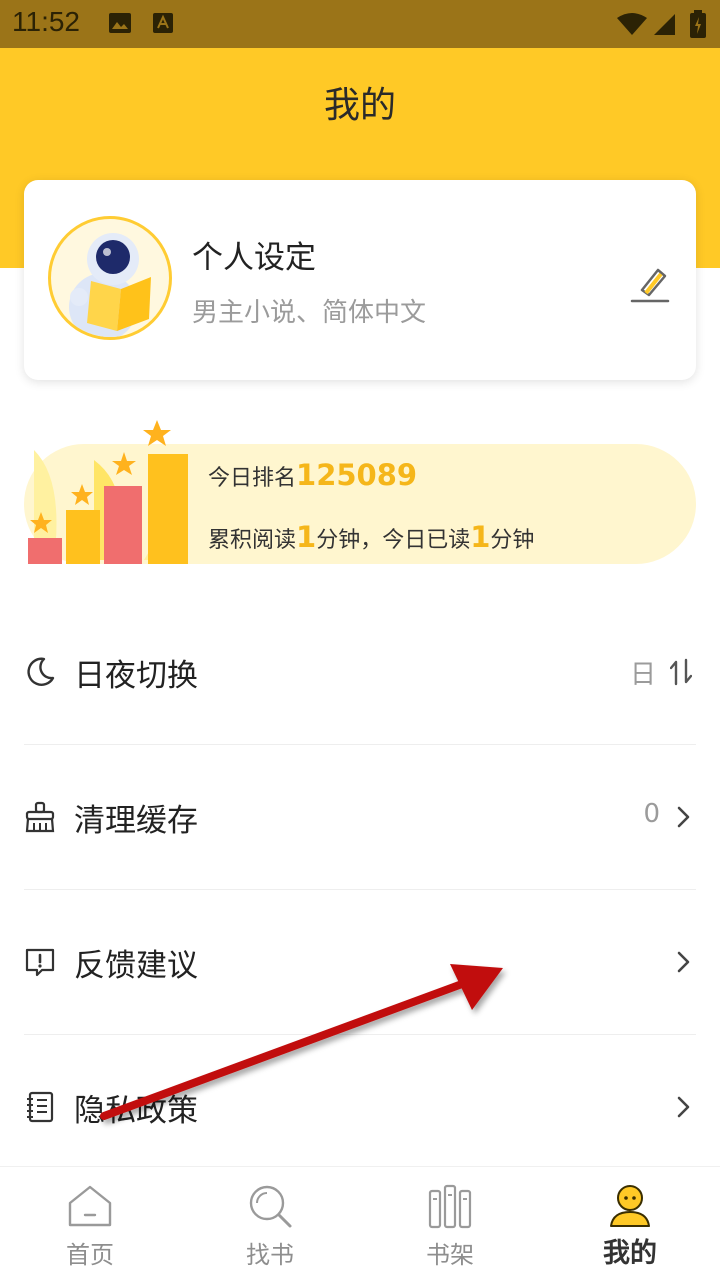 The height and width of the screenshot is (1281, 720). Describe the element at coordinates (252, 540) in the screenshot. I see `total-reading-label: 累积阅读` at that location.